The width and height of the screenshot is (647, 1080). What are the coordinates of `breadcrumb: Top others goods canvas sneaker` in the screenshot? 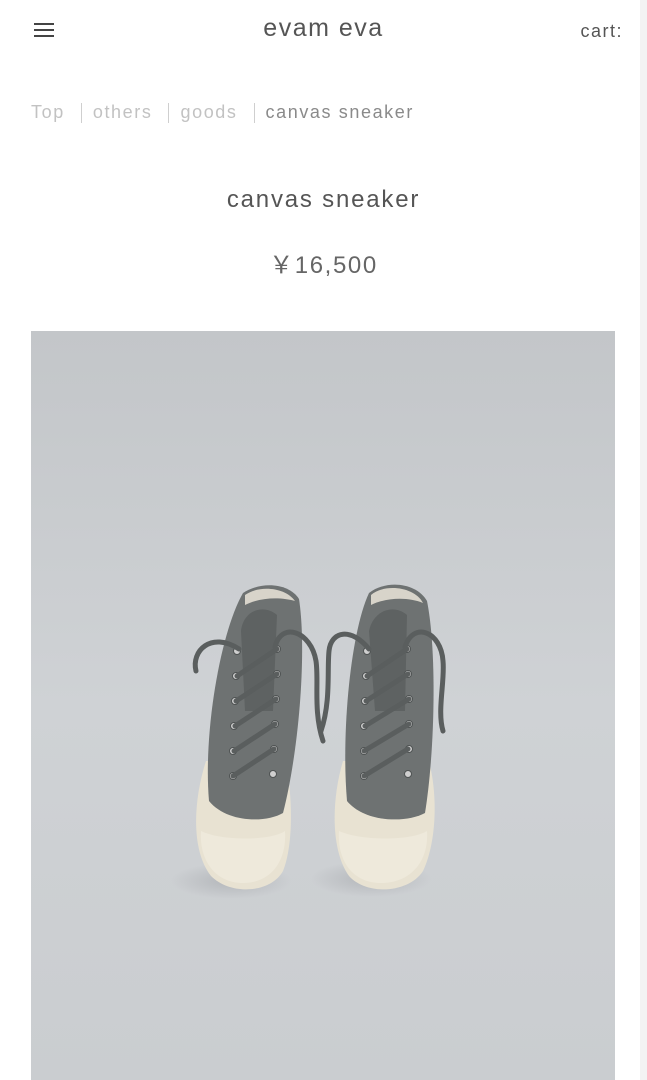 It's located at (222, 112).